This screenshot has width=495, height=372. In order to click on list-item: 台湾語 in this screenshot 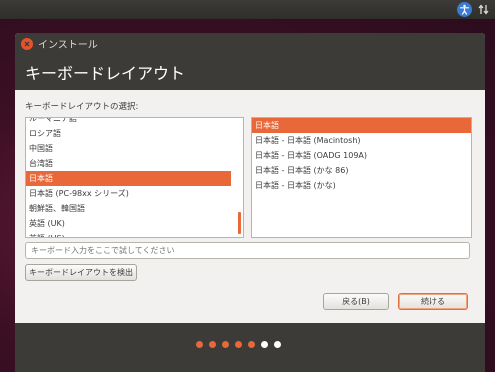, I will do `click(129, 163)`.